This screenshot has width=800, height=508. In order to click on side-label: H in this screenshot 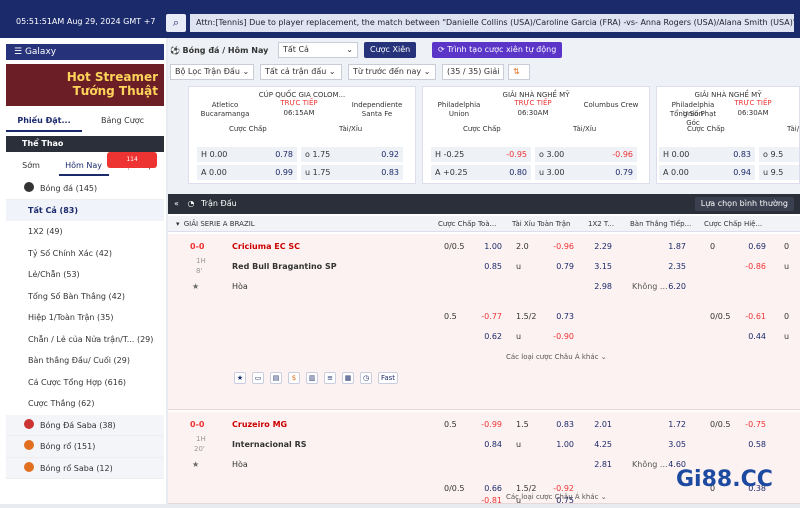, I will do `click(438, 154)`.